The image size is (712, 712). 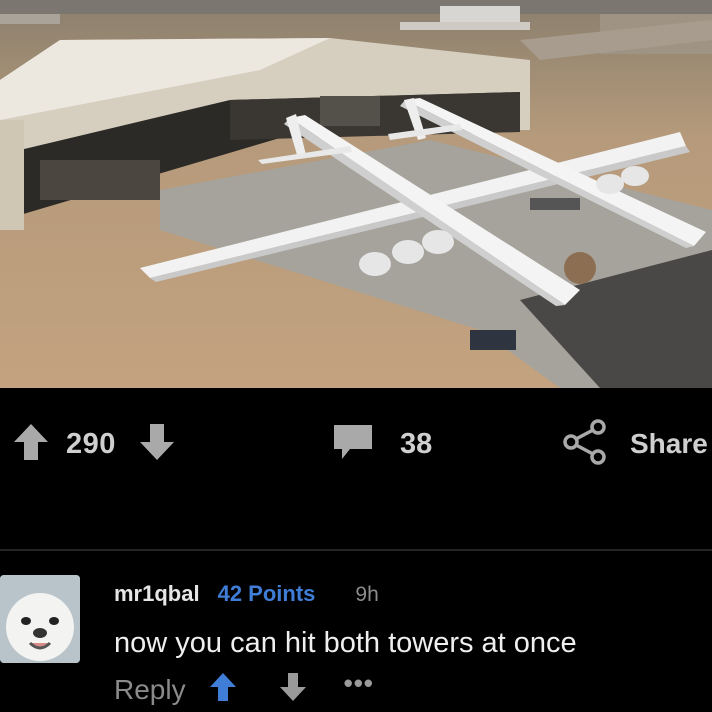 I want to click on comment-points: 42 Points, so click(x=266, y=593).